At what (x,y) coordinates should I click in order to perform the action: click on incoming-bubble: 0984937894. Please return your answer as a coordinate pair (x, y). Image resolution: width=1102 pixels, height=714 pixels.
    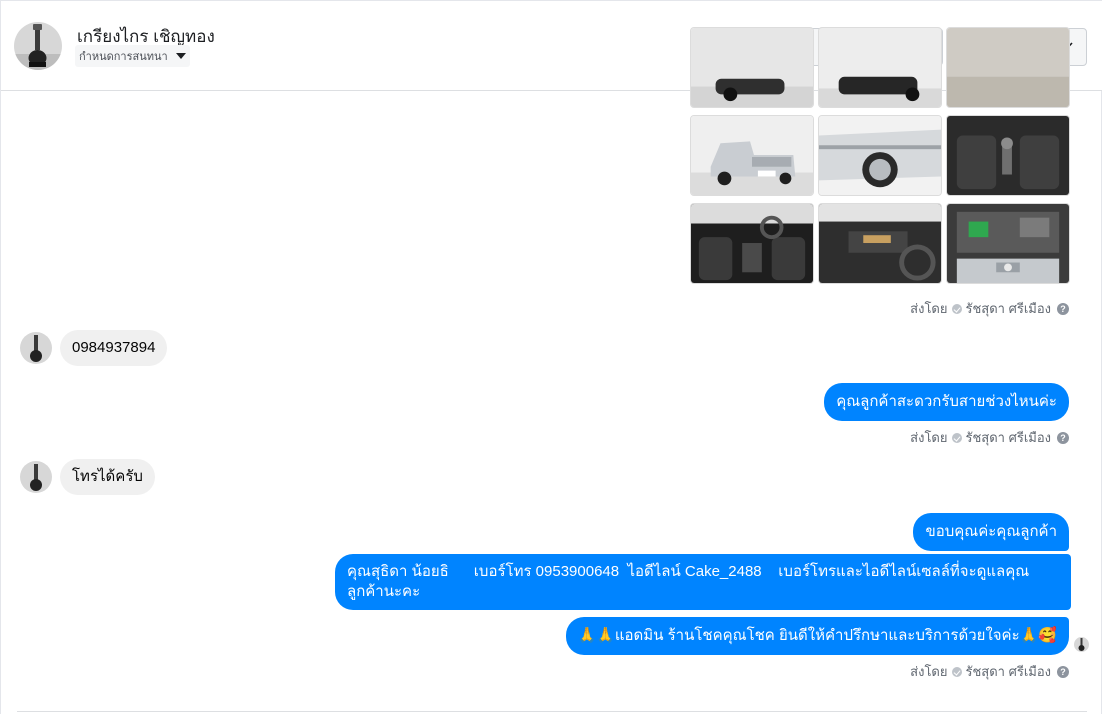
    Looking at the image, I should click on (114, 348).